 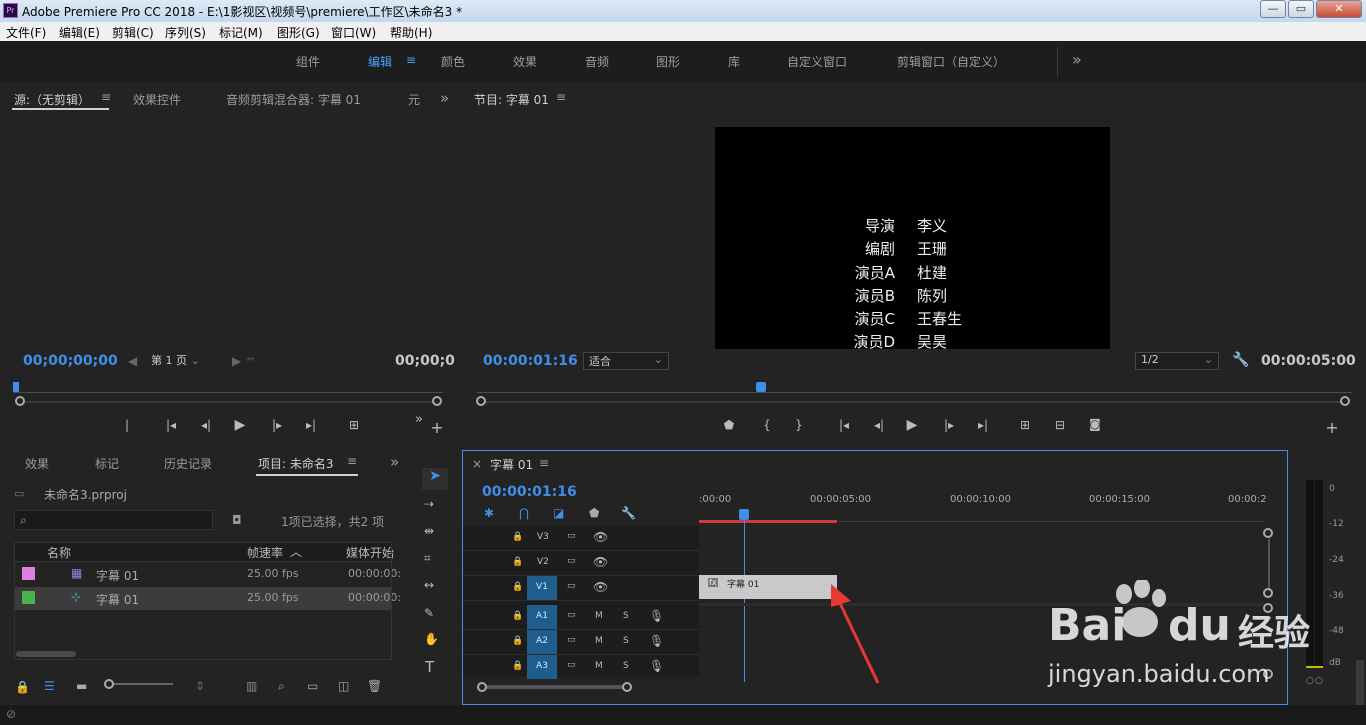 I want to click on timeline-timecode: 00:00:01:16, so click(x=529, y=492).